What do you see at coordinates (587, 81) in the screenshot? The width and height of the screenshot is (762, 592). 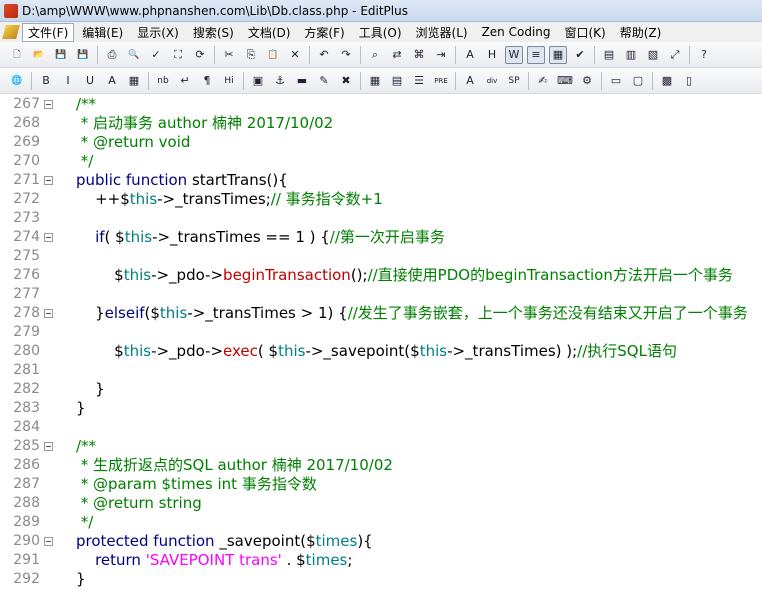 I see `css-icon: ⚙` at bounding box center [587, 81].